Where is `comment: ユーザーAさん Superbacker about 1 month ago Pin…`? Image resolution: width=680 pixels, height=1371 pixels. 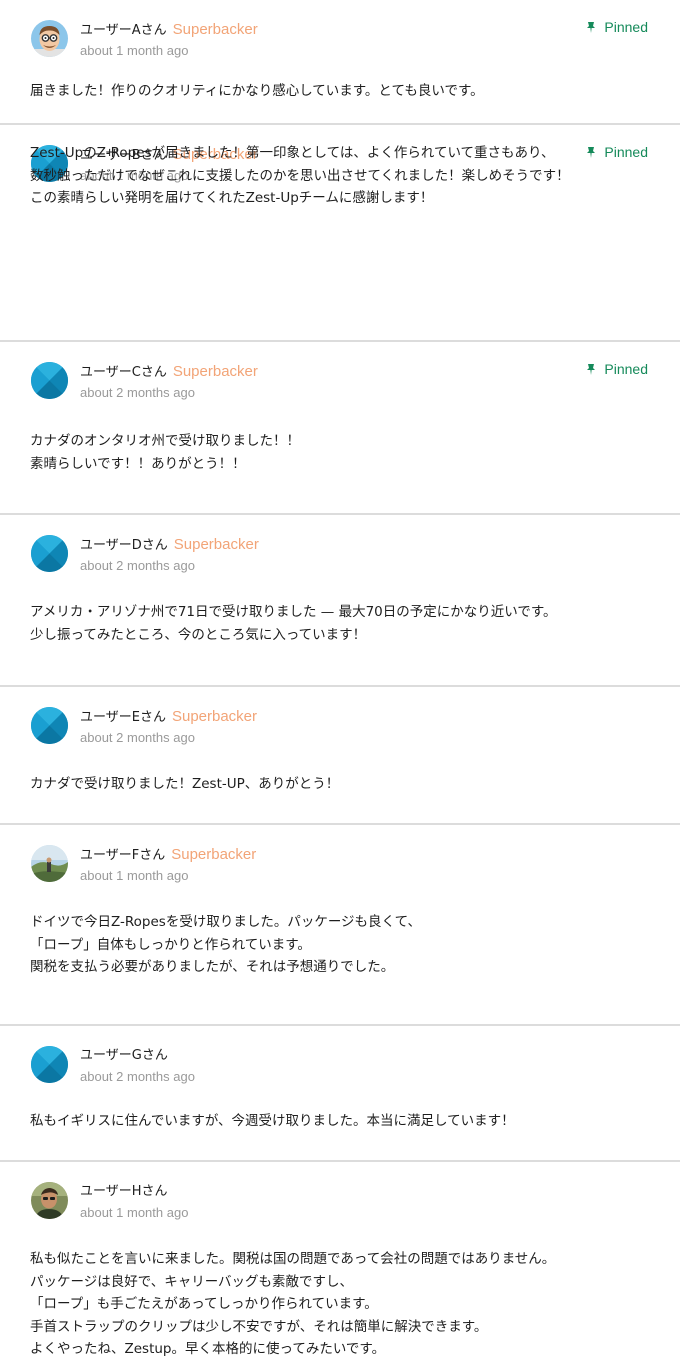
comment: ユーザーAさん Superbacker about 1 month ago Pin… is located at coordinates (340, 62).